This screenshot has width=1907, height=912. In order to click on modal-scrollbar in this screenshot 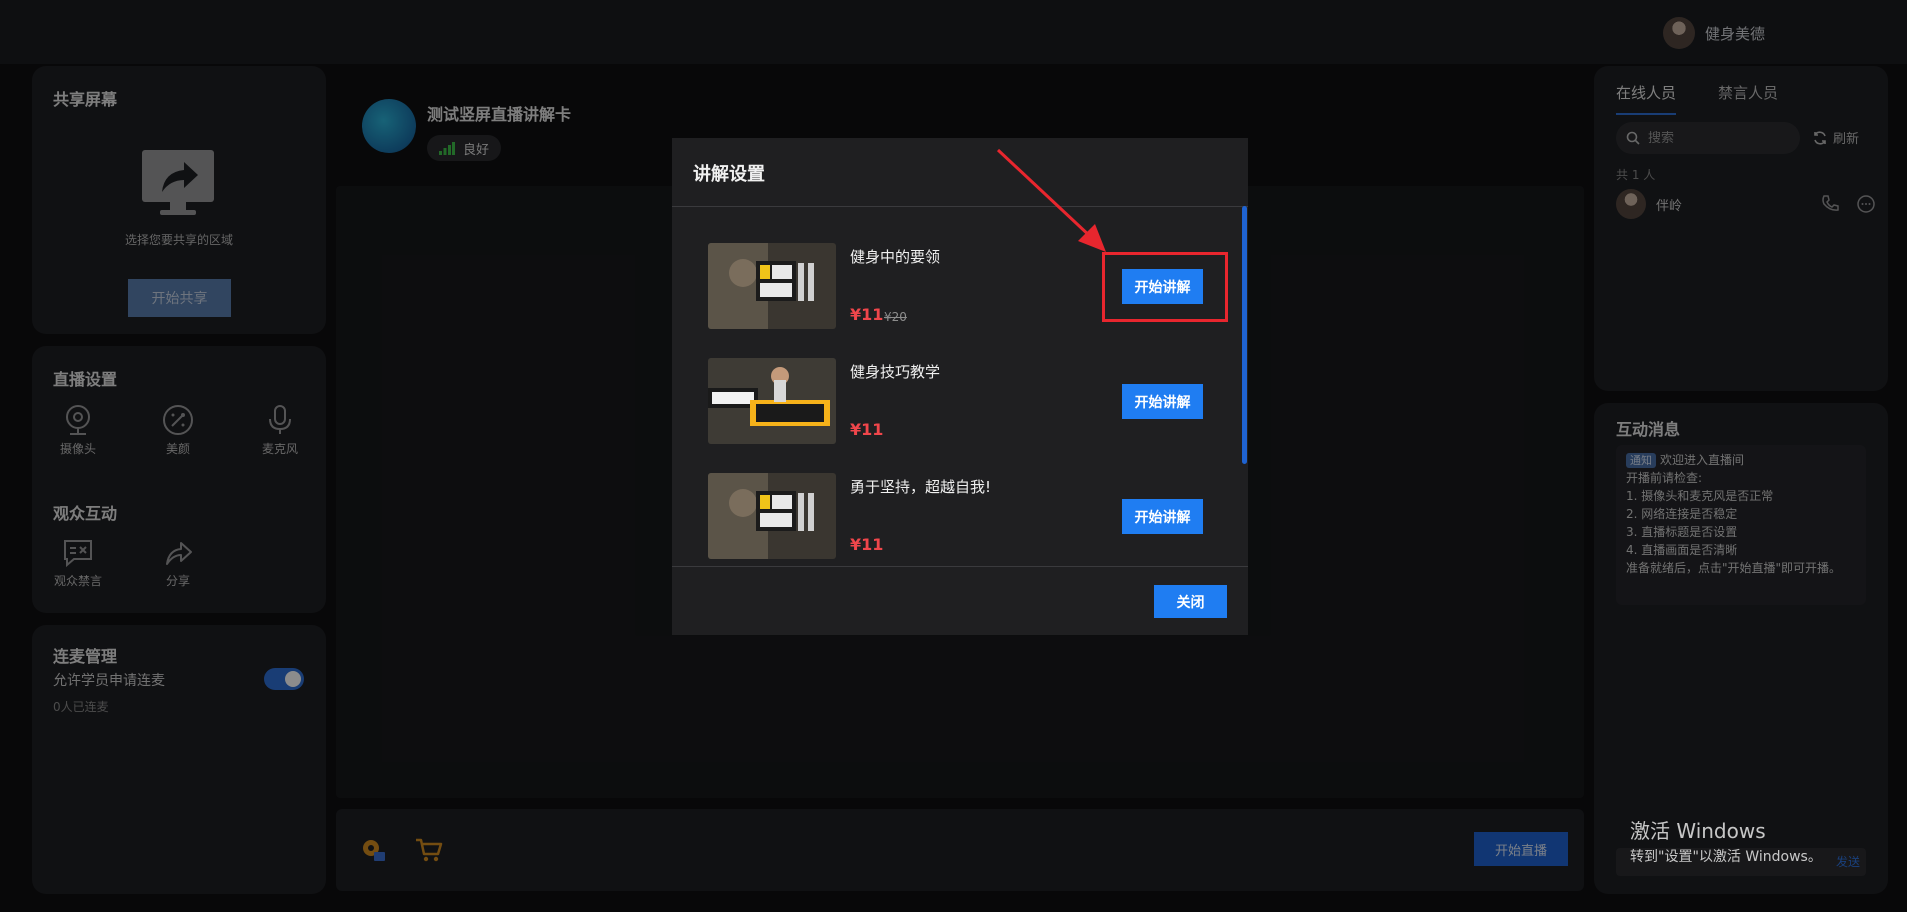, I will do `click(1245, 386)`.